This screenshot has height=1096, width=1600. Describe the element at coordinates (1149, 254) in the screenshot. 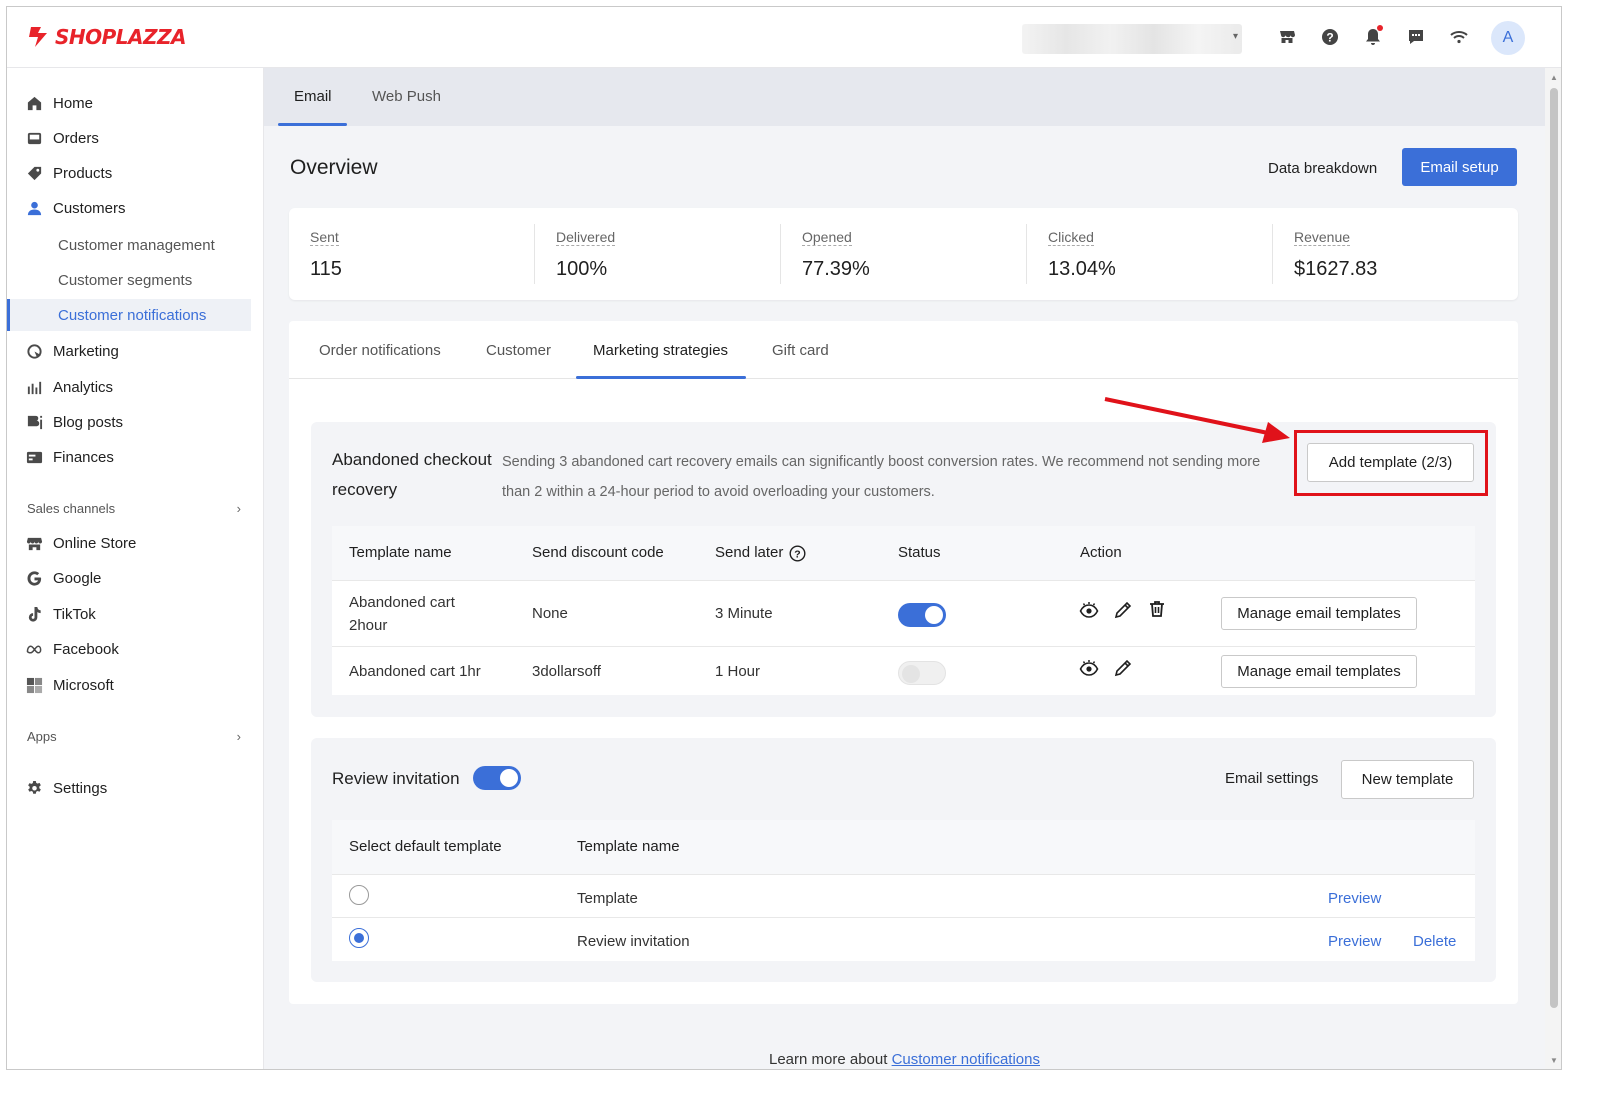

I see `stat-clicked: Clicked 13.04%` at that location.